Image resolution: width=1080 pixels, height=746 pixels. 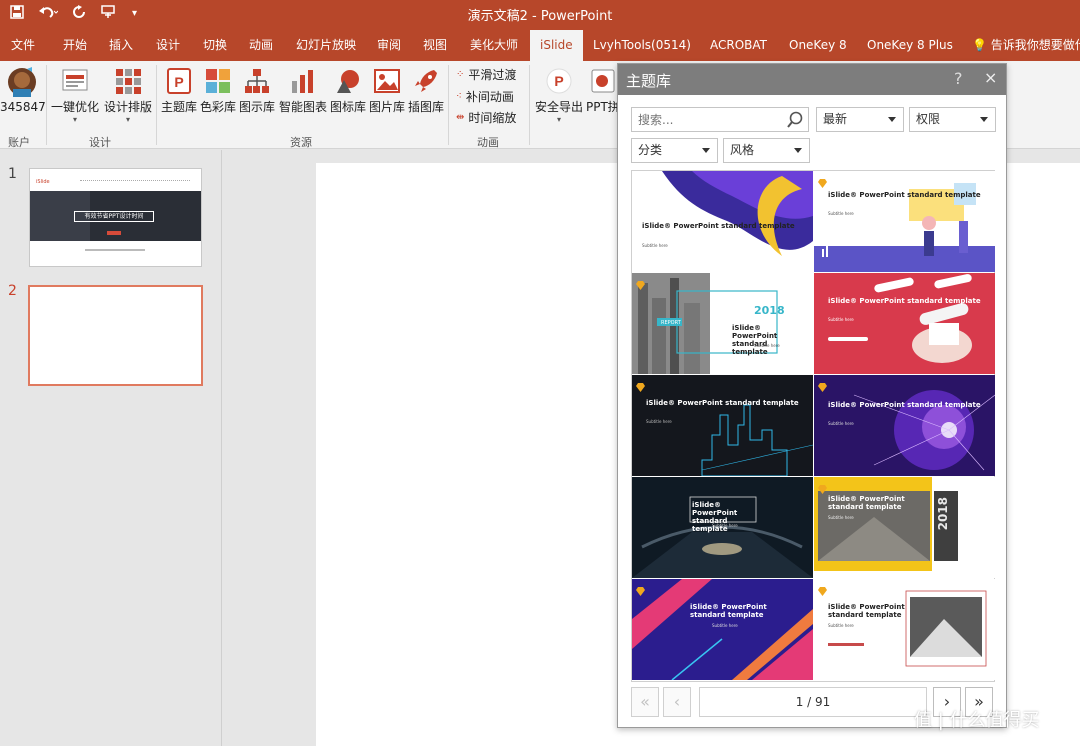 I want to click on page-indicator: 1 / 91, so click(x=813, y=702).